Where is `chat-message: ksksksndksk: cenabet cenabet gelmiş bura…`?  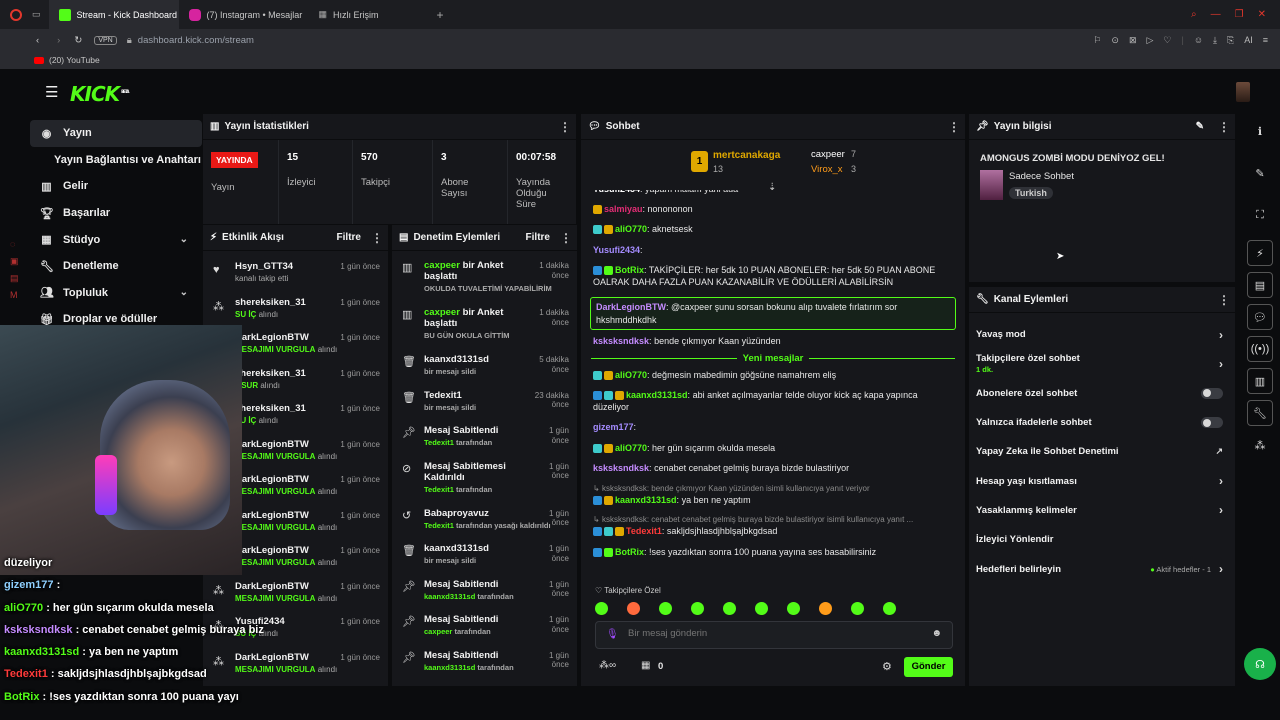
chat-message: ksksksndksk: cenabet cenabet gelmiş bura… is located at coordinates (773, 469).